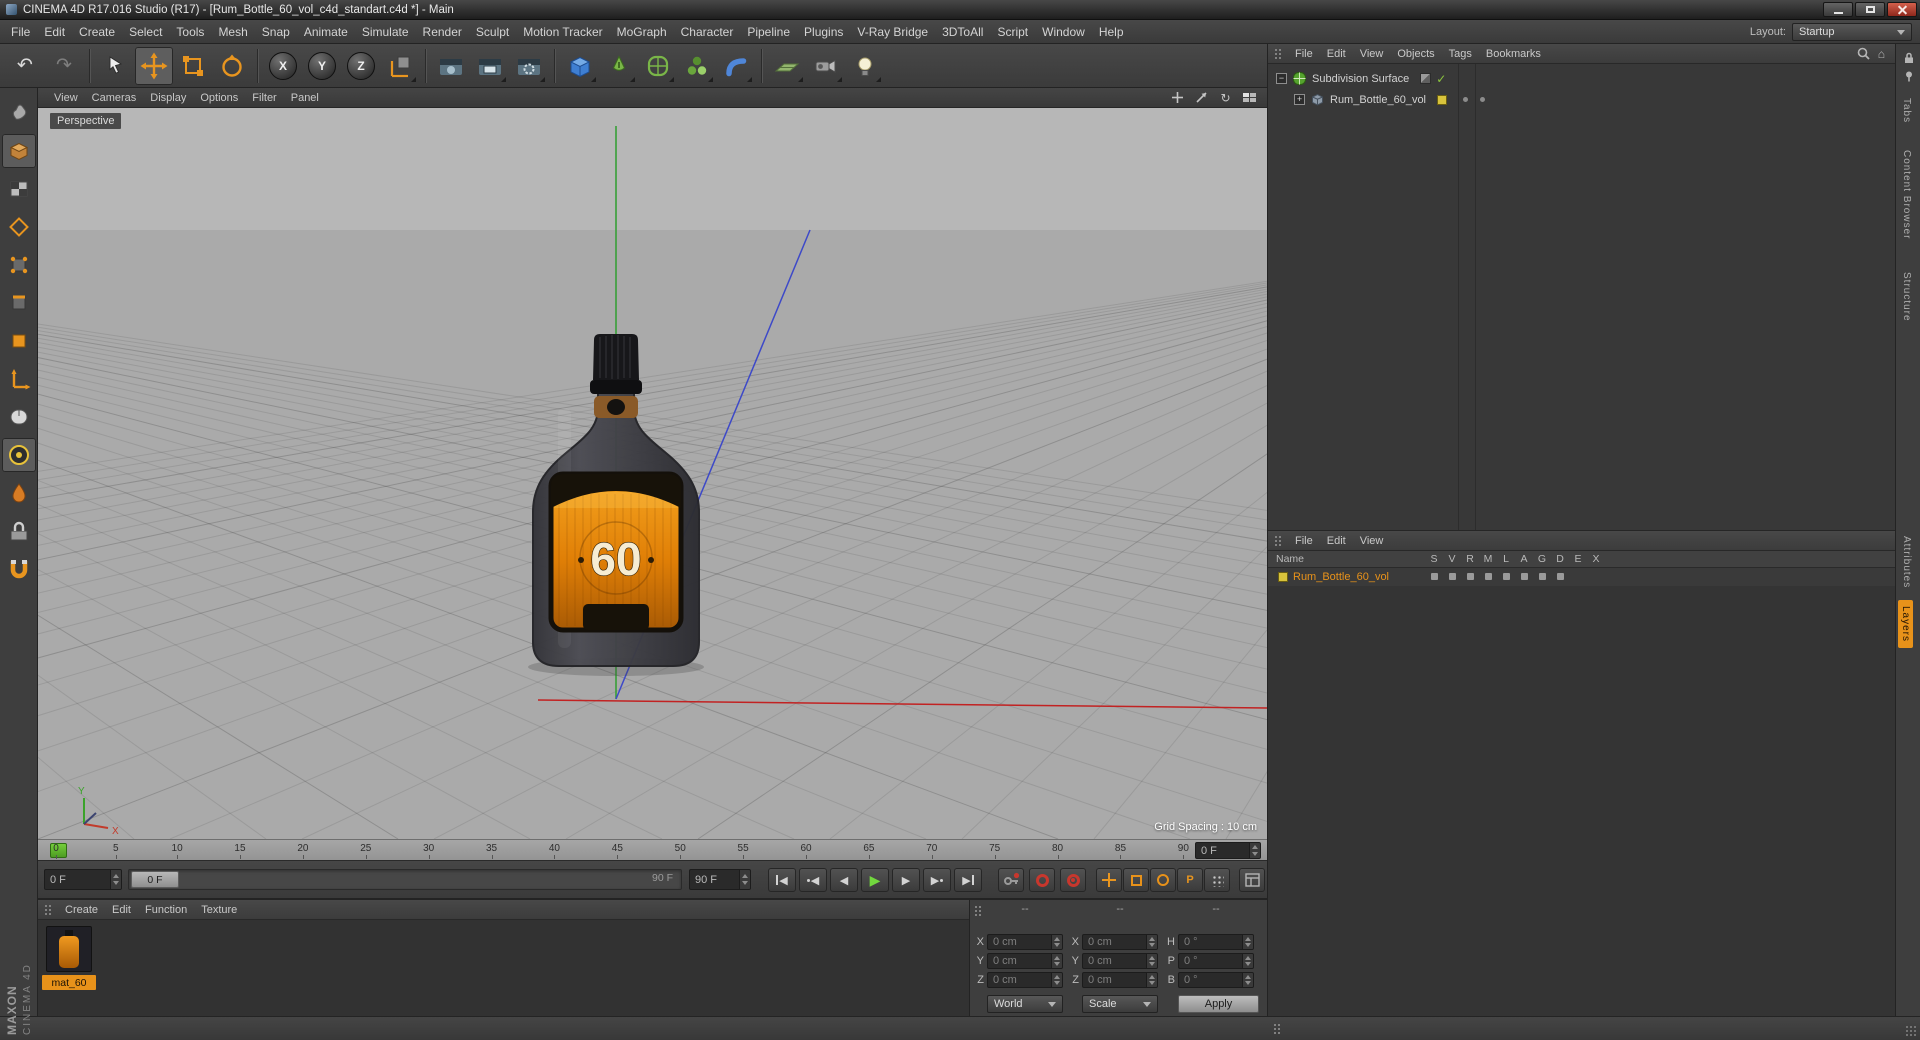 The width and height of the screenshot is (1920, 1040). I want to click on workplane-mode-button, so click(19, 227).